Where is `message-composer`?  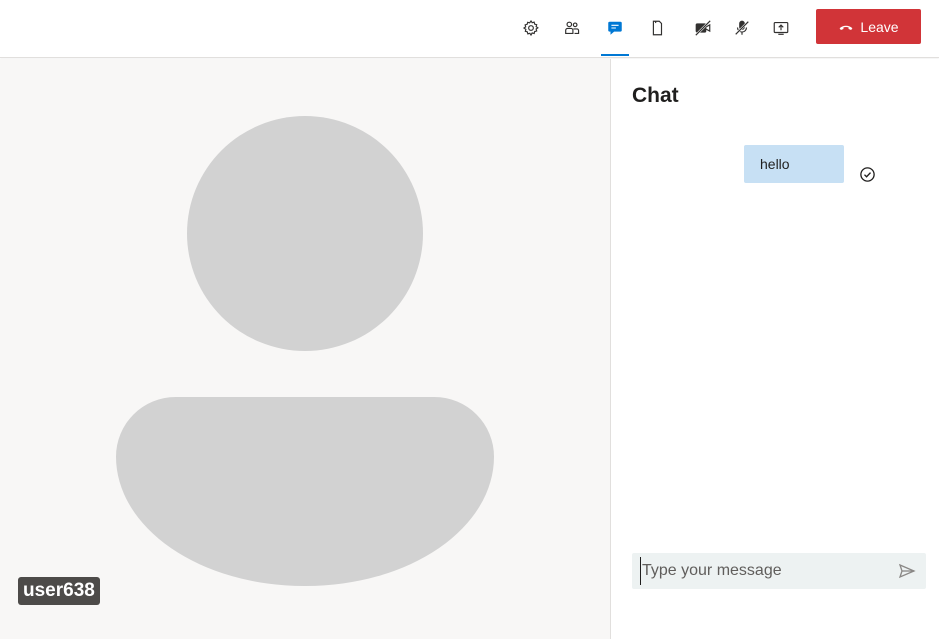 message-composer is located at coordinates (779, 571).